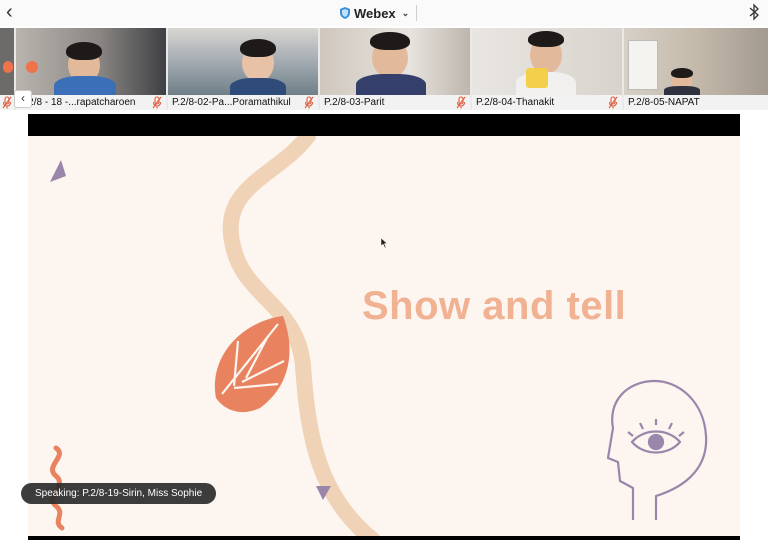 Image resolution: width=768 pixels, height=540 pixels. Describe the element at coordinates (416, 13) in the screenshot. I see `title-divider` at that location.